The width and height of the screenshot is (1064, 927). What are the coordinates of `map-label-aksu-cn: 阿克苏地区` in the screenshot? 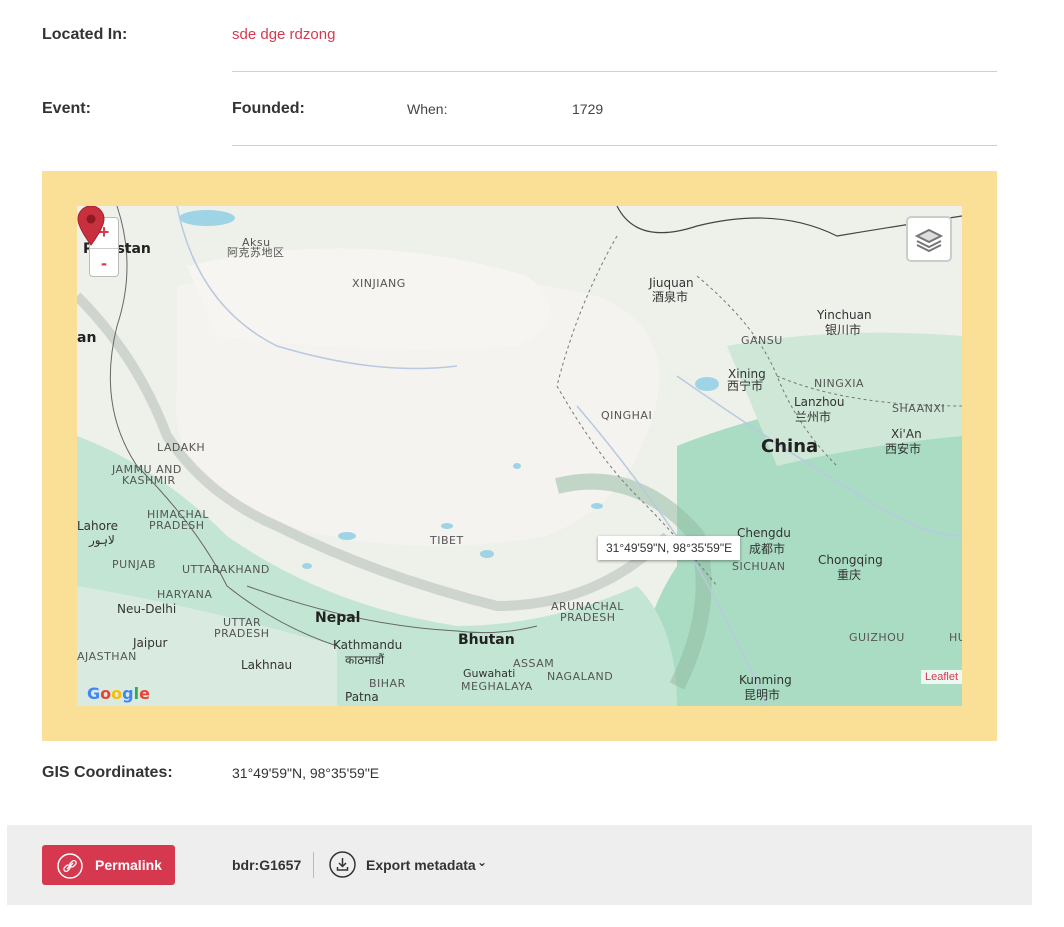 It's located at (256, 252).